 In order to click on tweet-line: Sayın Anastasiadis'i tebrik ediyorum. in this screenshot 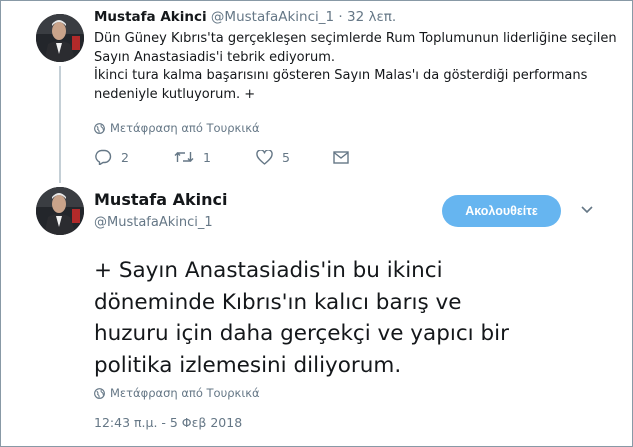, I will do `click(214, 57)`.